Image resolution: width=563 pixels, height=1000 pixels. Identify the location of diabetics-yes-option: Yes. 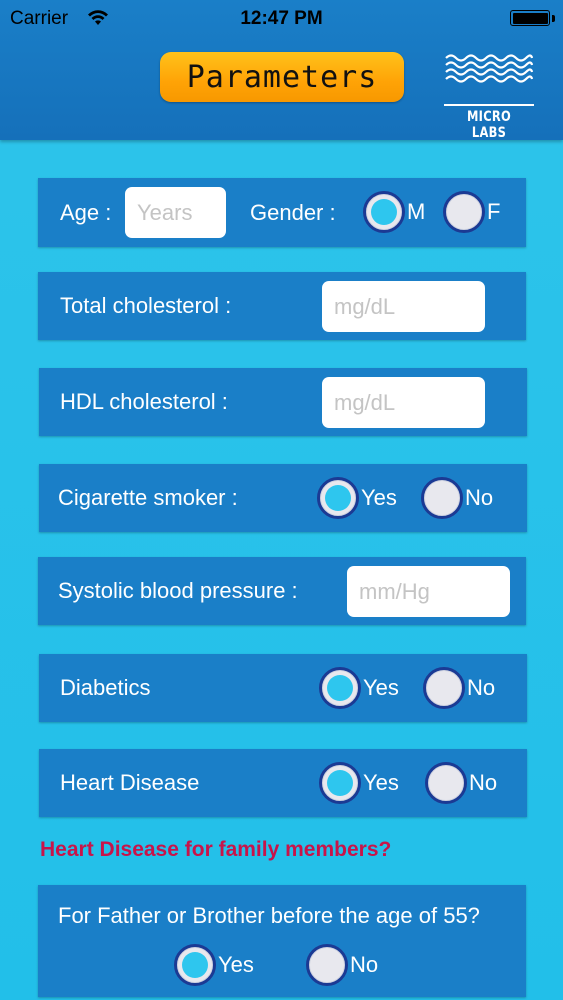
(359, 688).